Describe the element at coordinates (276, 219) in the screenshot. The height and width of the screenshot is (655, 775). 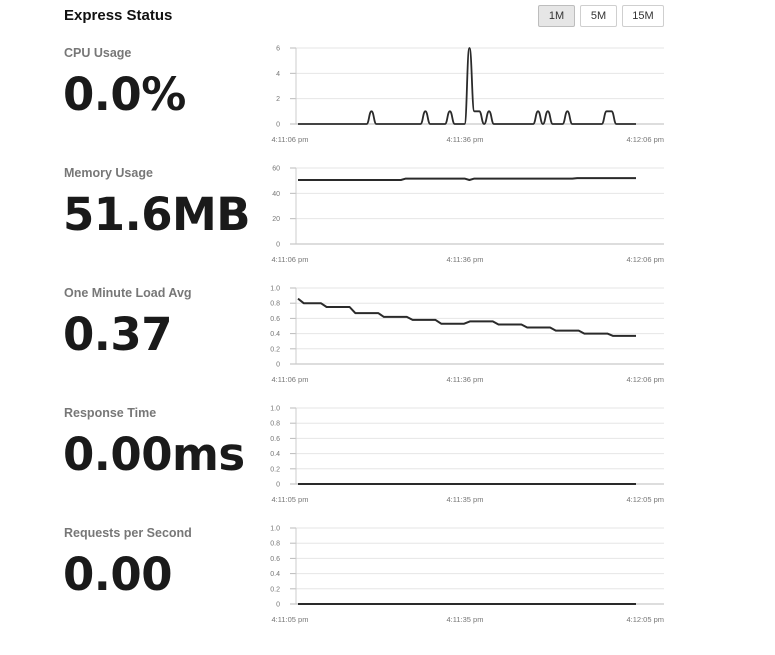
I see `y-tick-label: 20` at that location.